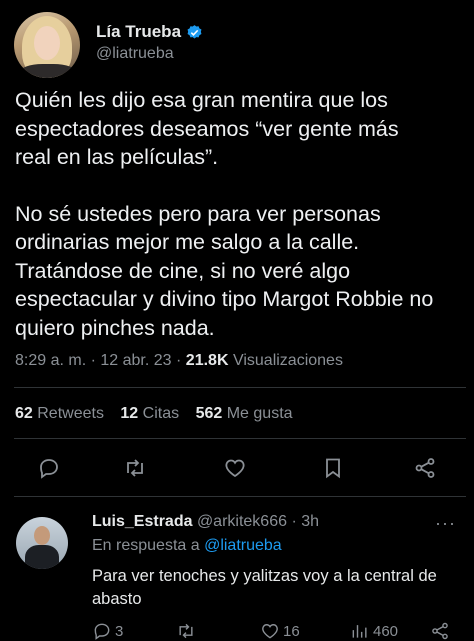  Describe the element at coordinates (42, 543) in the screenshot. I see `reply-author-avatar` at that location.